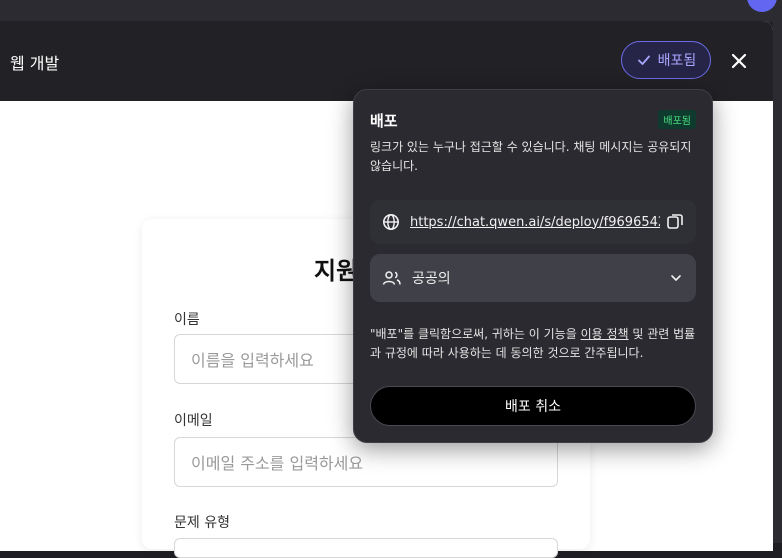 The height and width of the screenshot is (558, 782). What do you see at coordinates (677, 61) in the screenshot?
I see `deployed-label: 배포됨` at bounding box center [677, 61].